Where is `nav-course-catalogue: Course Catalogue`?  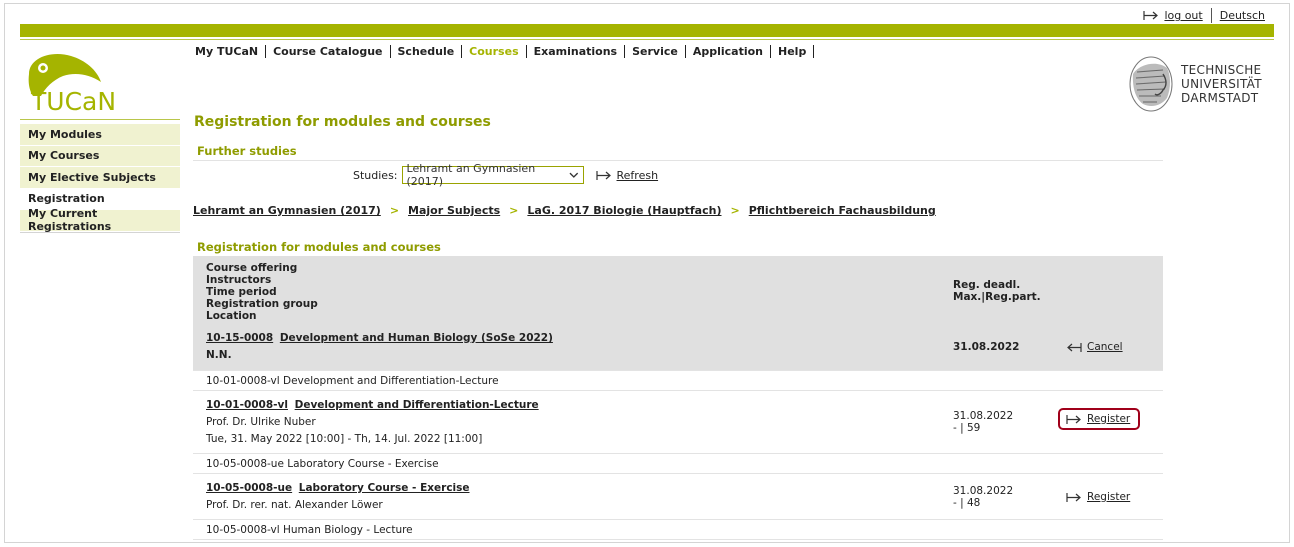
nav-course-catalogue: Course Catalogue is located at coordinates (328, 51).